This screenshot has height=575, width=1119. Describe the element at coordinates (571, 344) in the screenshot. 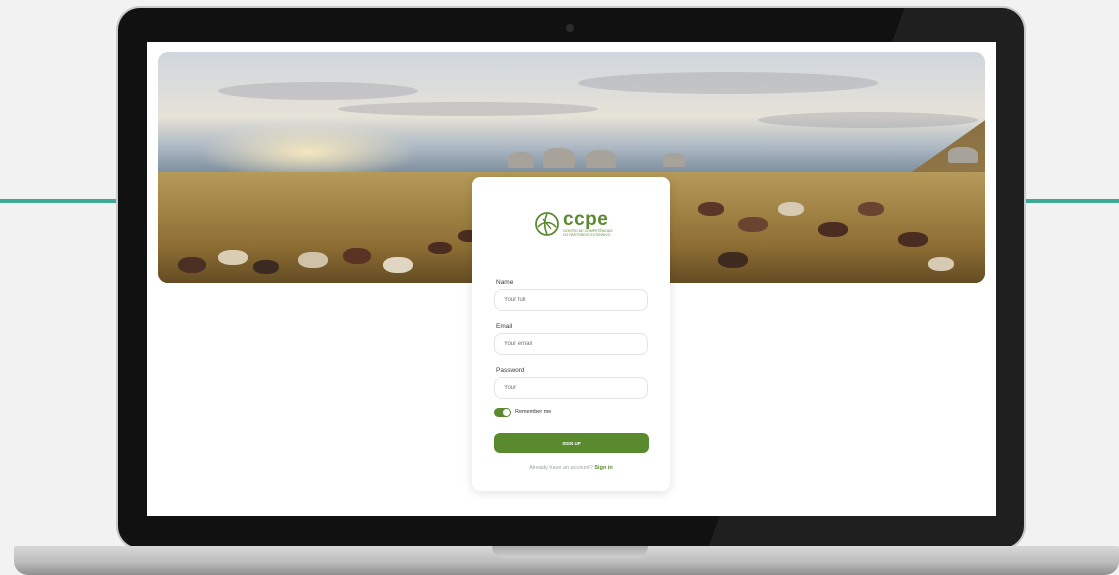

I see `email-field` at that location.